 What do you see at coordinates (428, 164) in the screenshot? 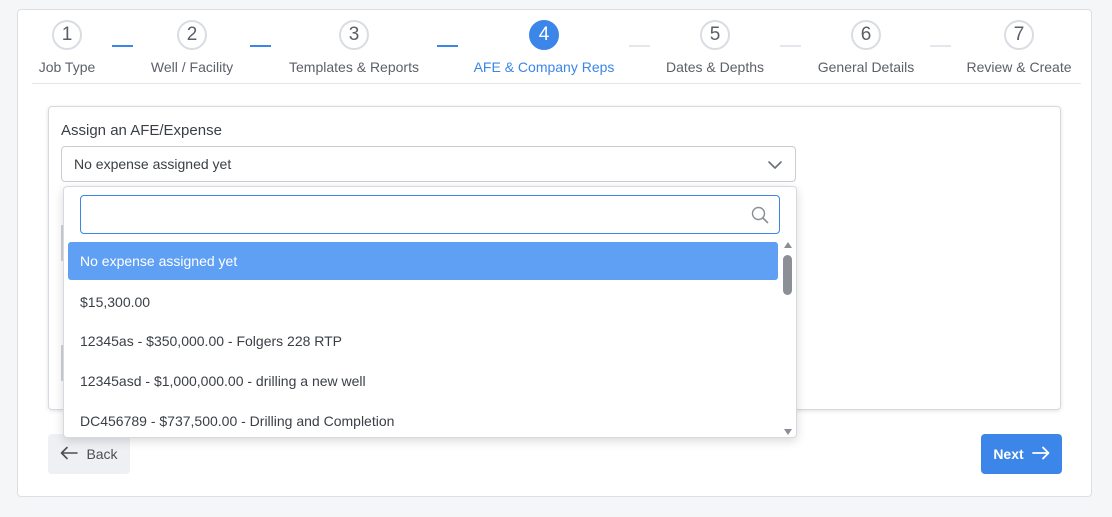
I see `afe-select: No expense assigned yet` at bounding box center [428, 164].